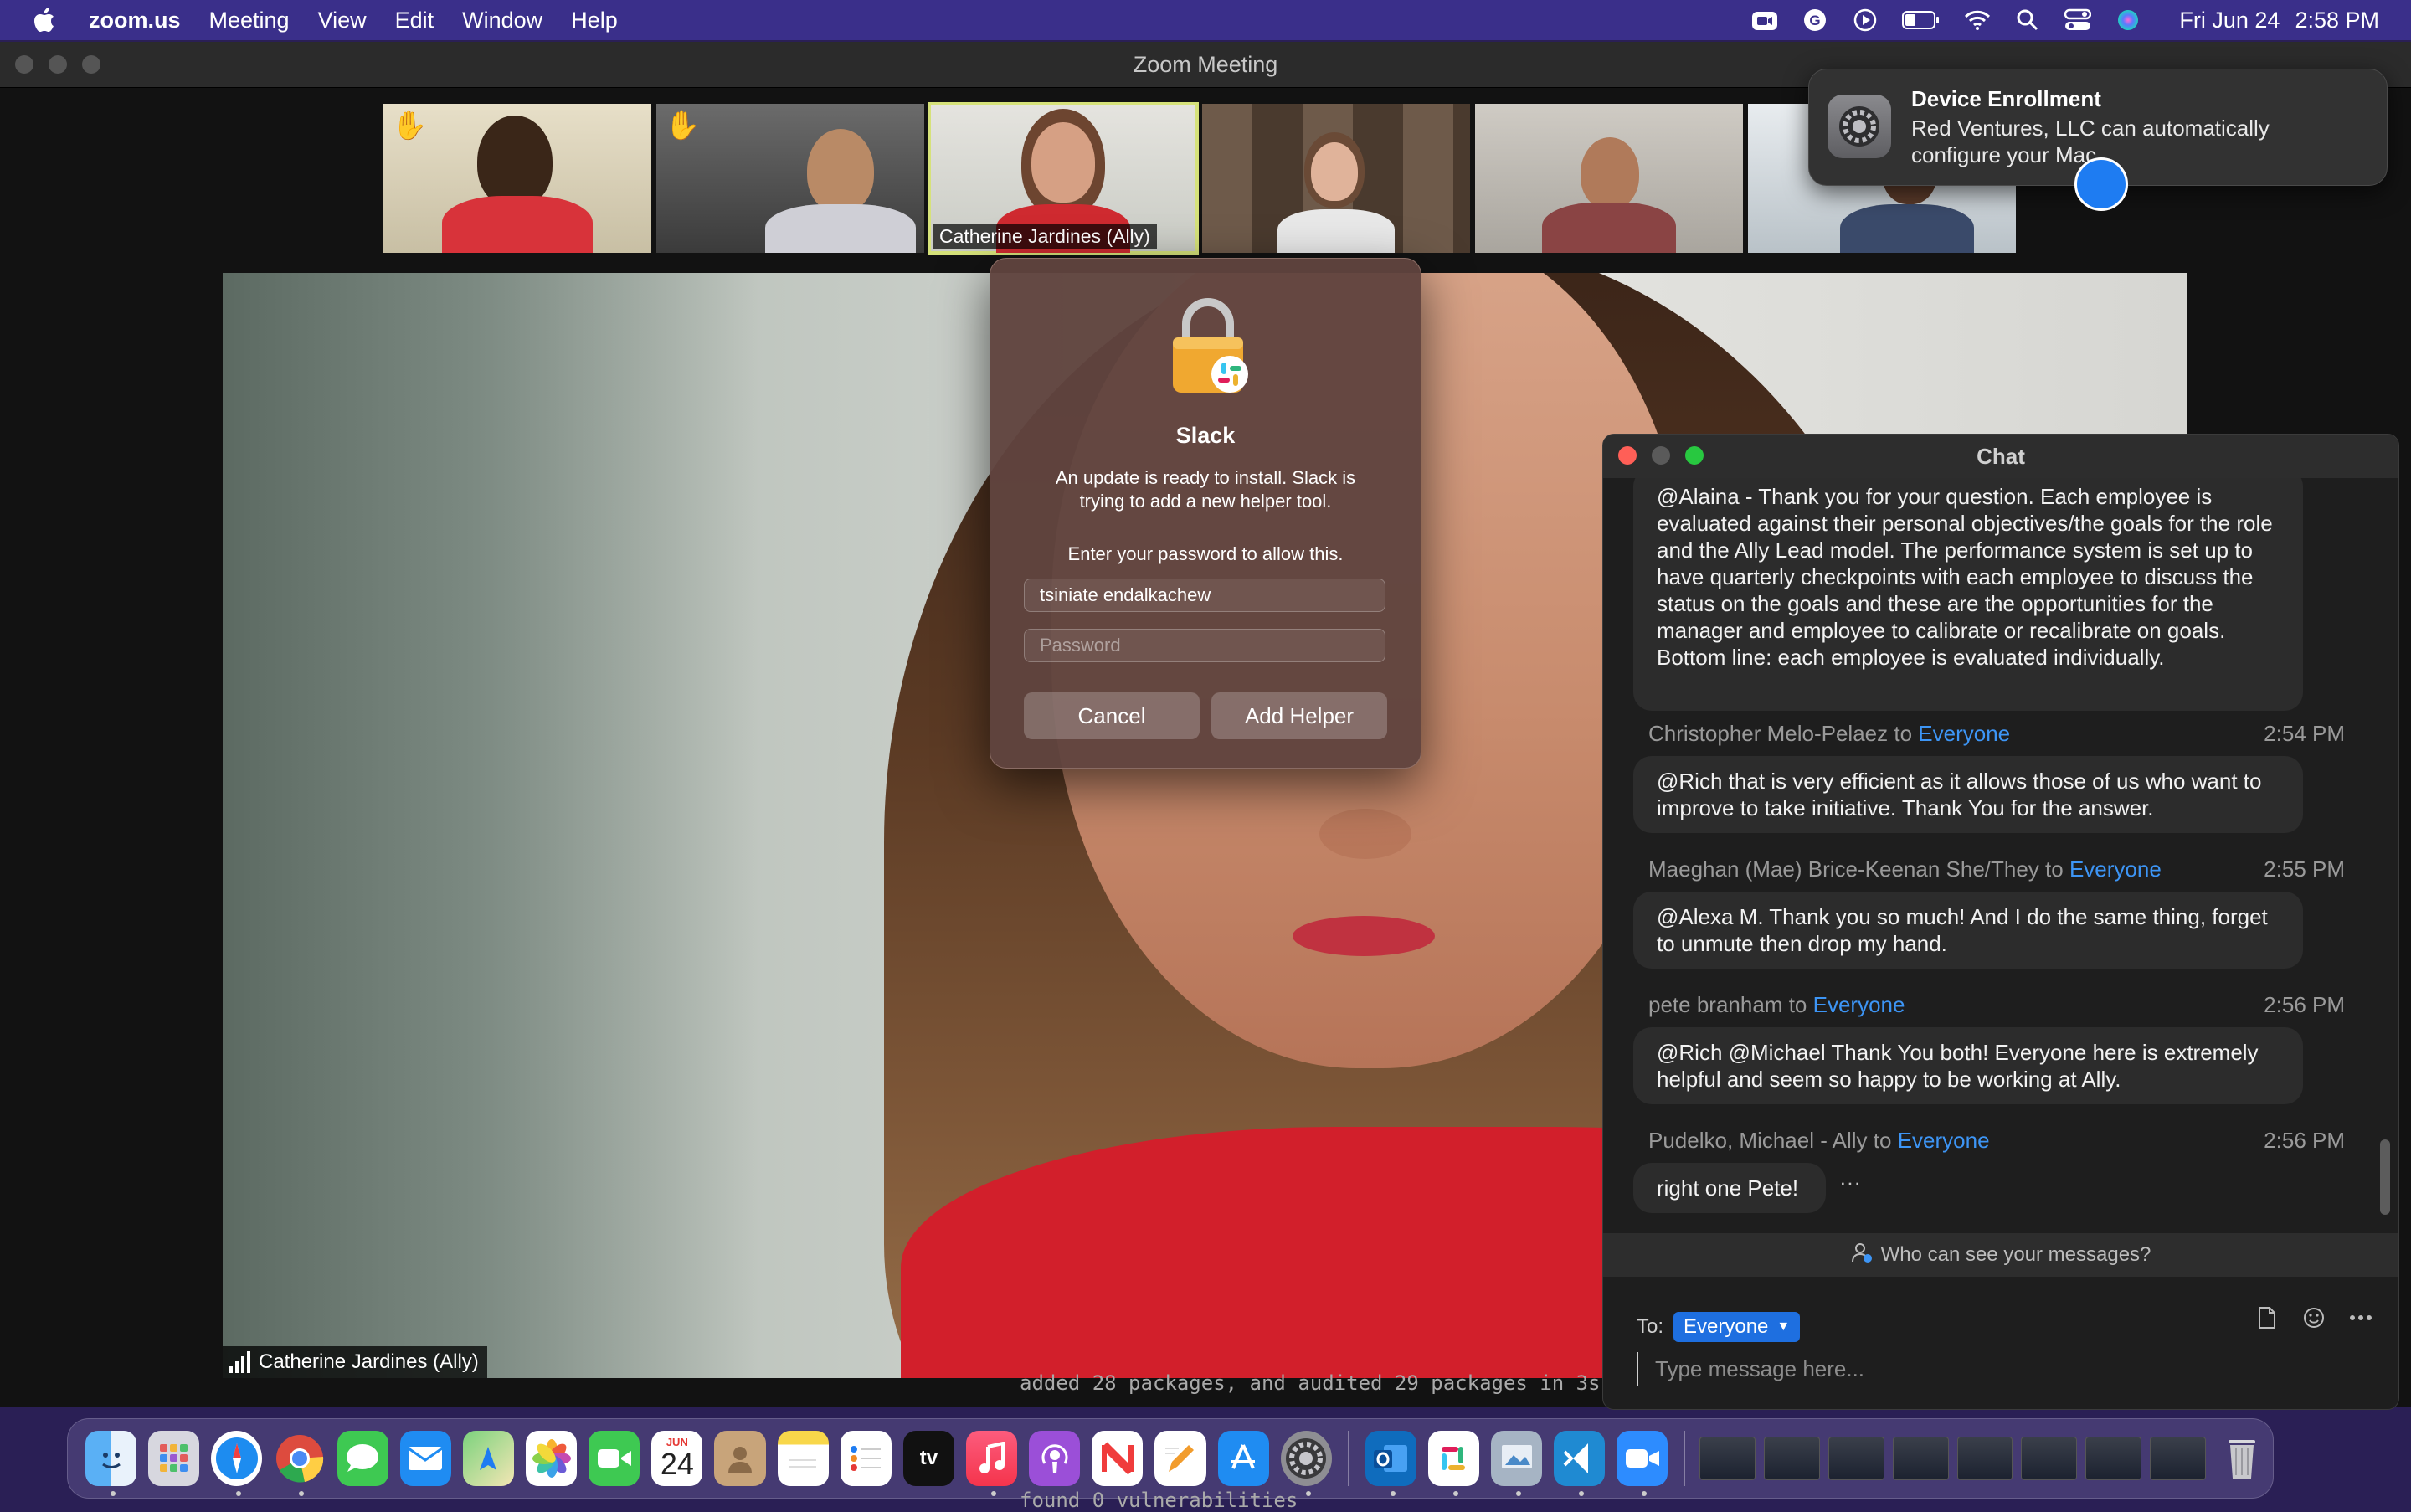  I want to click on emoji-icon, so click(2313, 1317).